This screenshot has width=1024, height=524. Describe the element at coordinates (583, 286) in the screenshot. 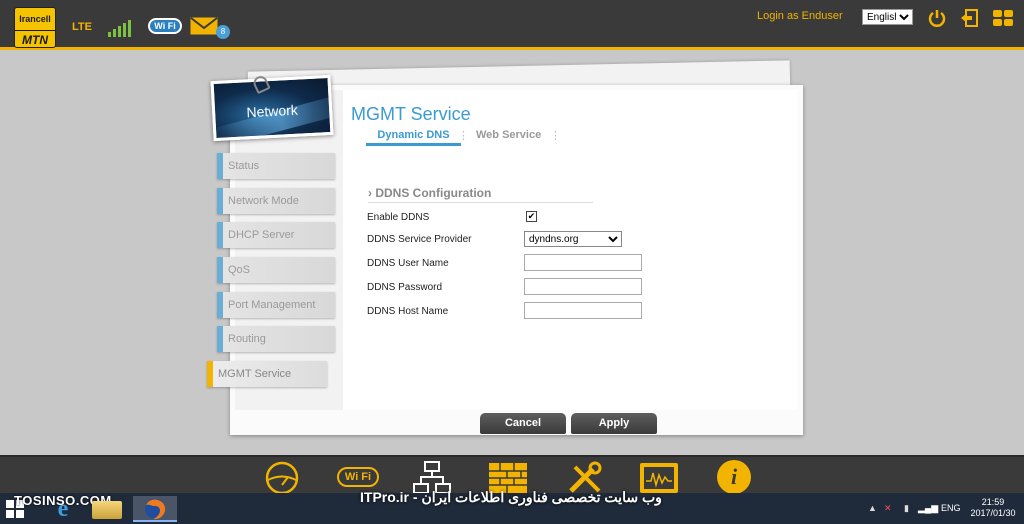

I see `password-input` at that location.